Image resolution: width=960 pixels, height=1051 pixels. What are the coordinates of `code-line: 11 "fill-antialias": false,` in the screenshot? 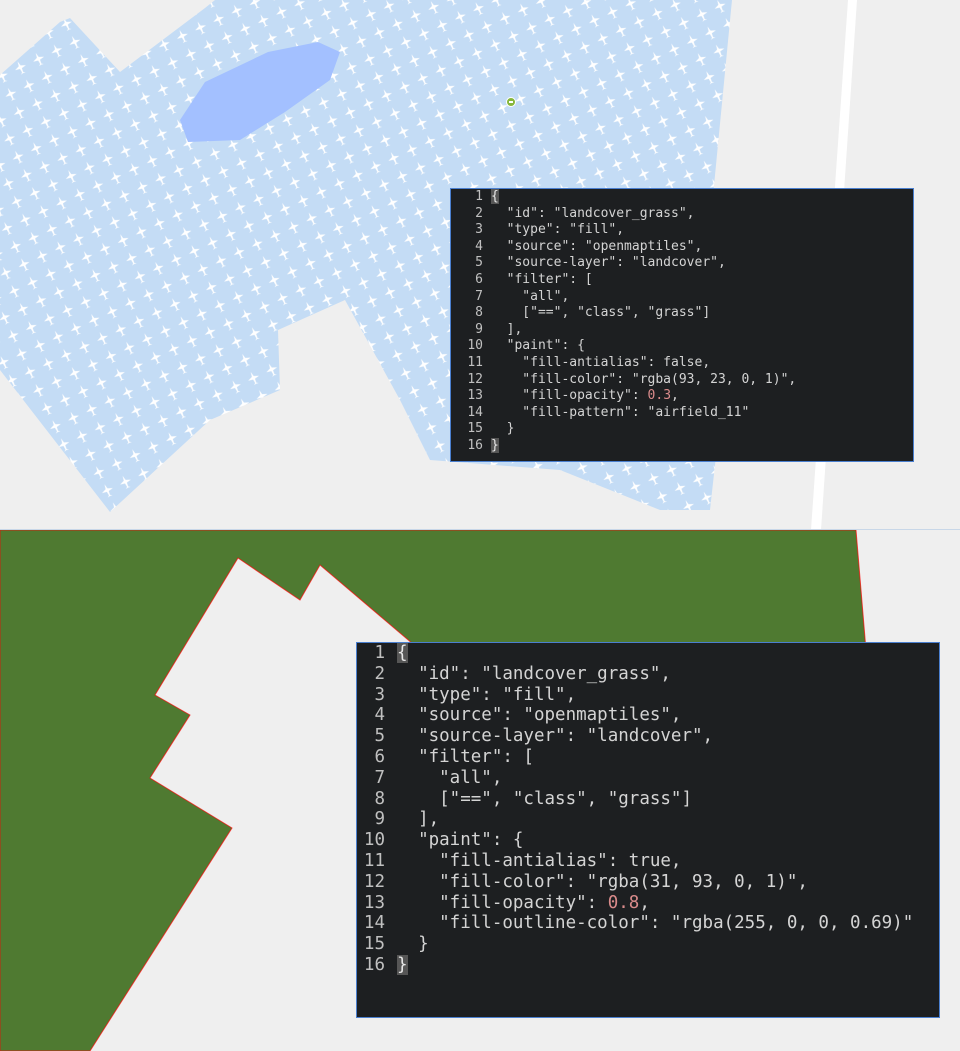 It's located at (682, 363).